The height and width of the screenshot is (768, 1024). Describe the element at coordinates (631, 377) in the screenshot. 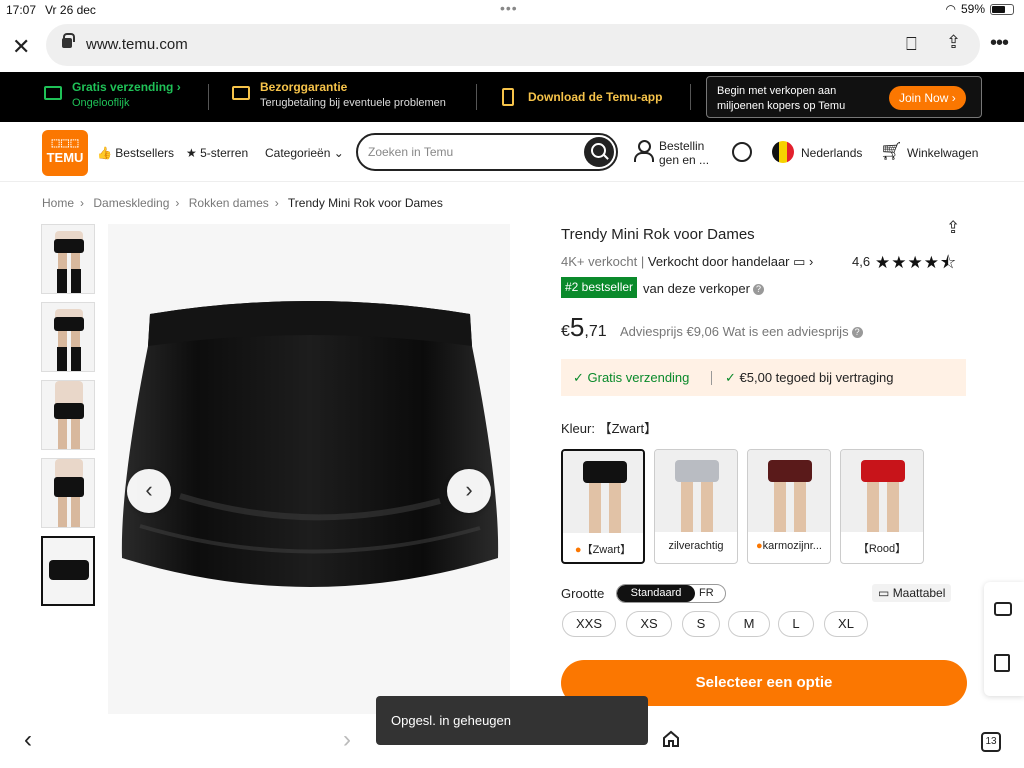

I see `free-shipping-note: ✓ Gratis verzending` at that location.